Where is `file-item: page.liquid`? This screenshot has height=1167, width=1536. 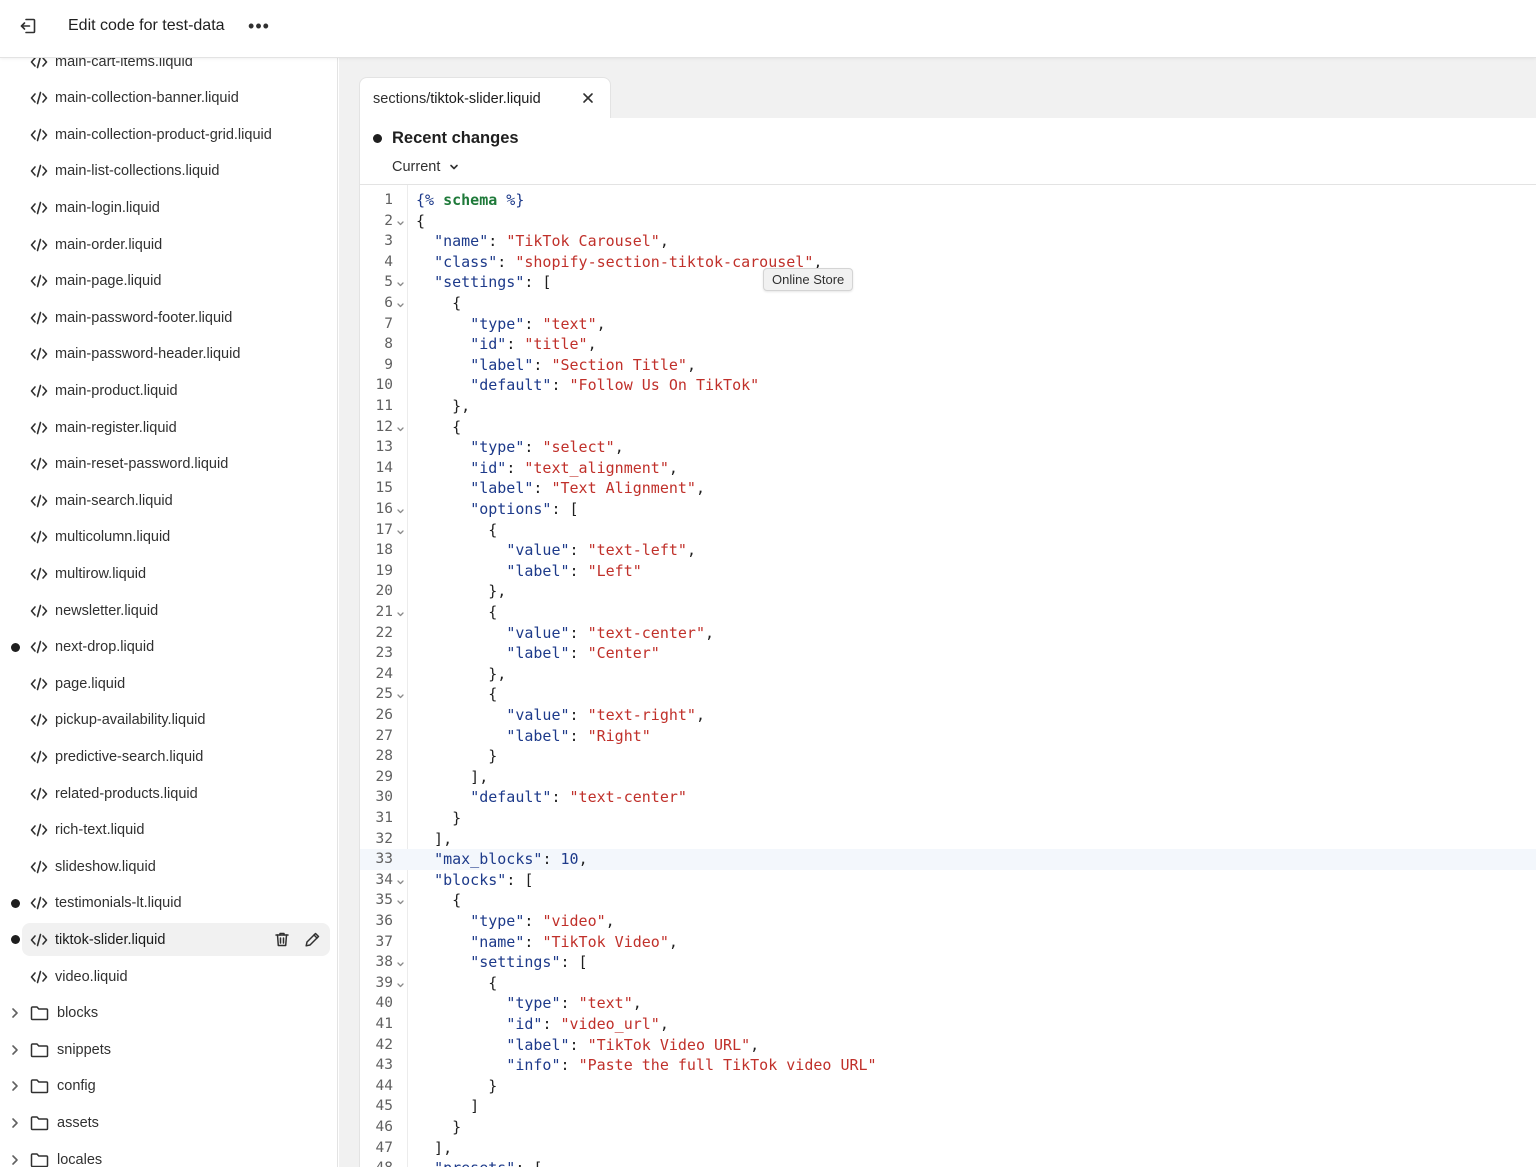
file-item: page.liquid is located at coordinates (176, 683).